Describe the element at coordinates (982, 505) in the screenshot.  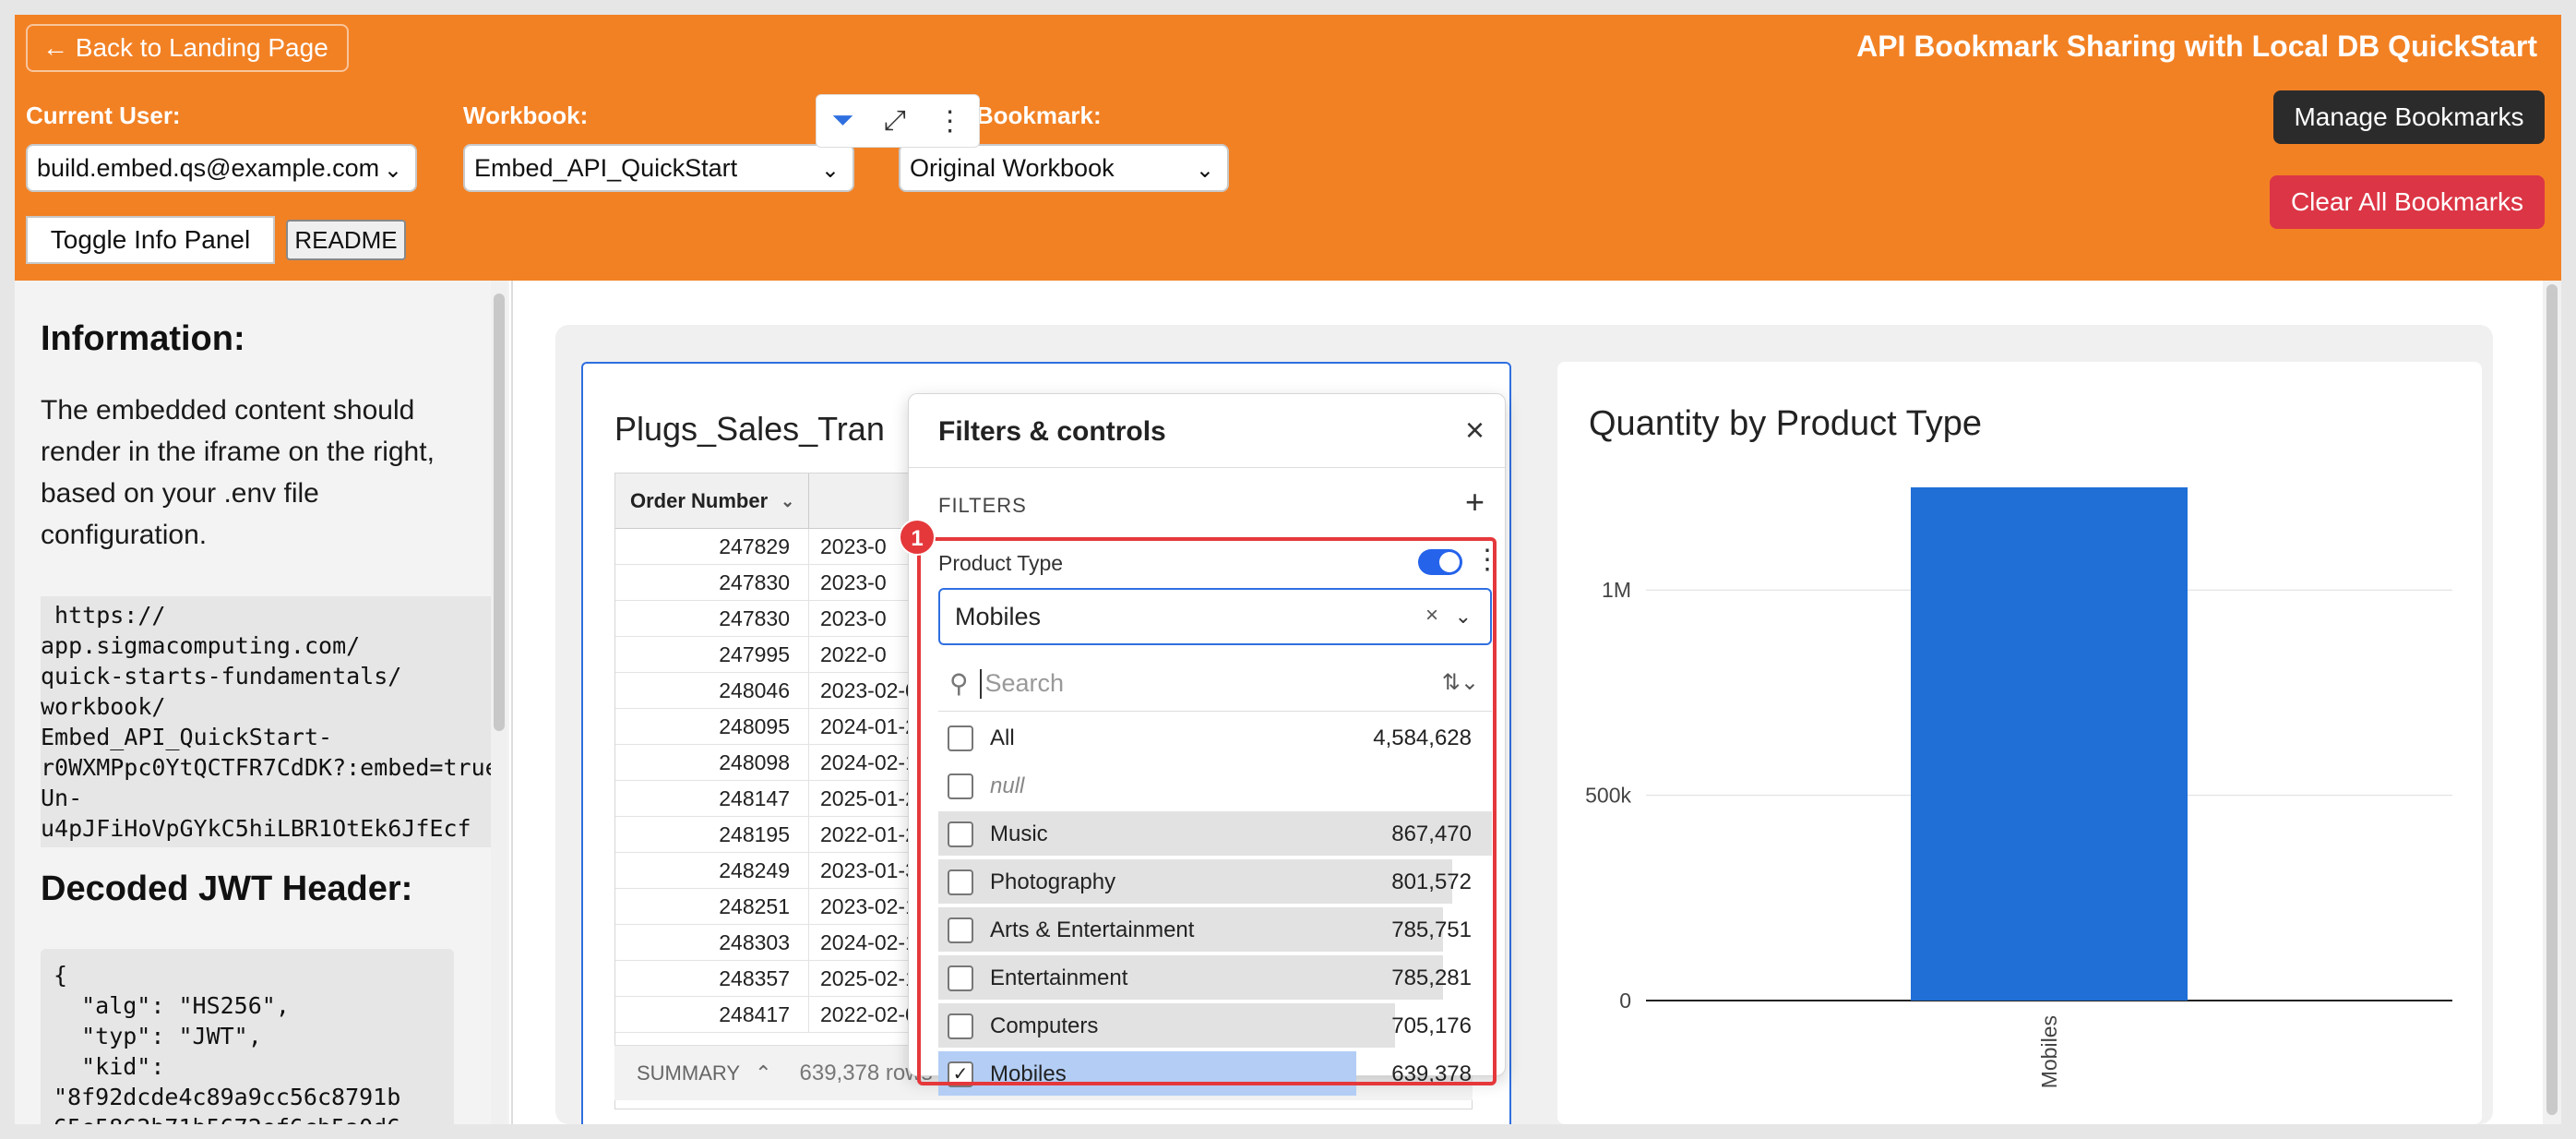
I see `filters-section-label: FILTERS` at that location.